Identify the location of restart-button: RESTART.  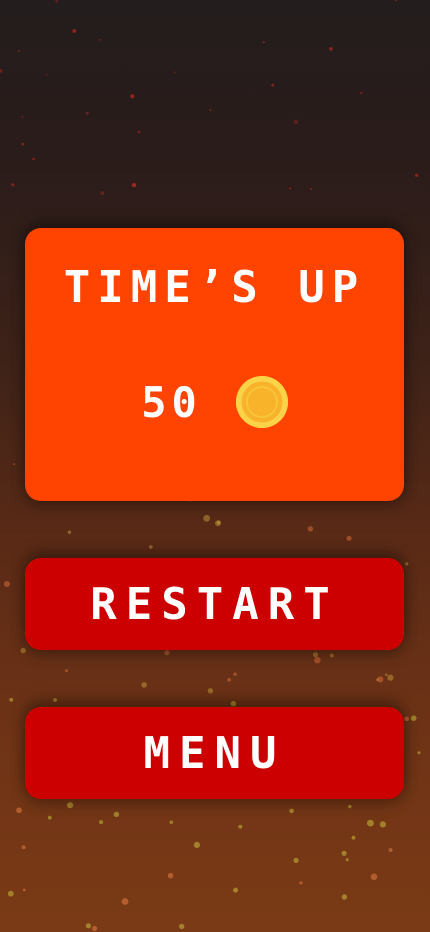
(214, 604).